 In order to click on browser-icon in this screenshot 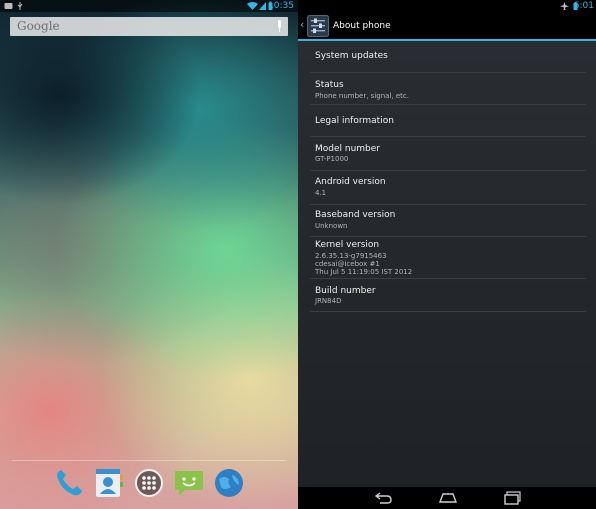, I will do `click(229, 483)`.